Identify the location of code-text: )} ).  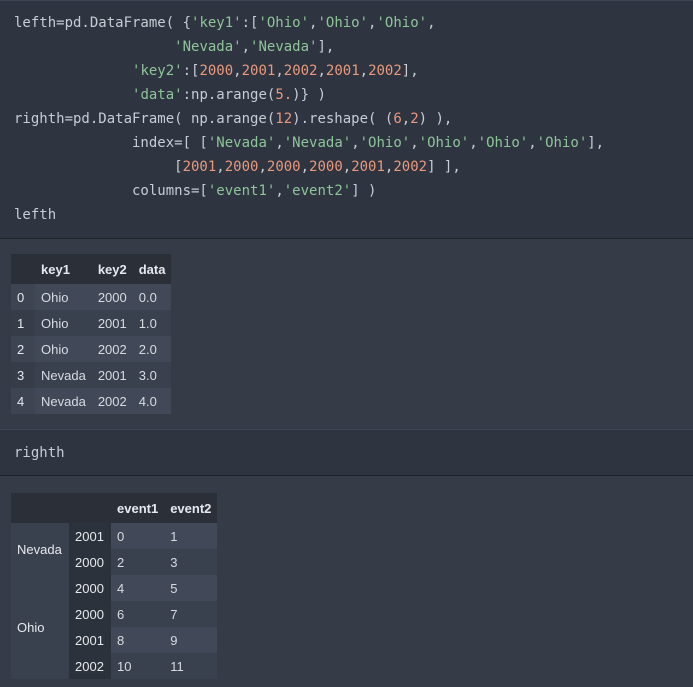
(309, 95).